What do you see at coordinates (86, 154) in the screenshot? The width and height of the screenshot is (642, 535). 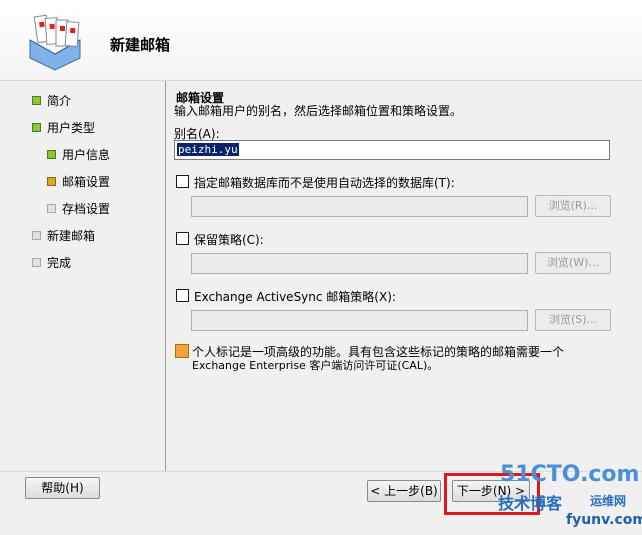 I see `step-label: 用户信息` at bounding box center [86, 154].